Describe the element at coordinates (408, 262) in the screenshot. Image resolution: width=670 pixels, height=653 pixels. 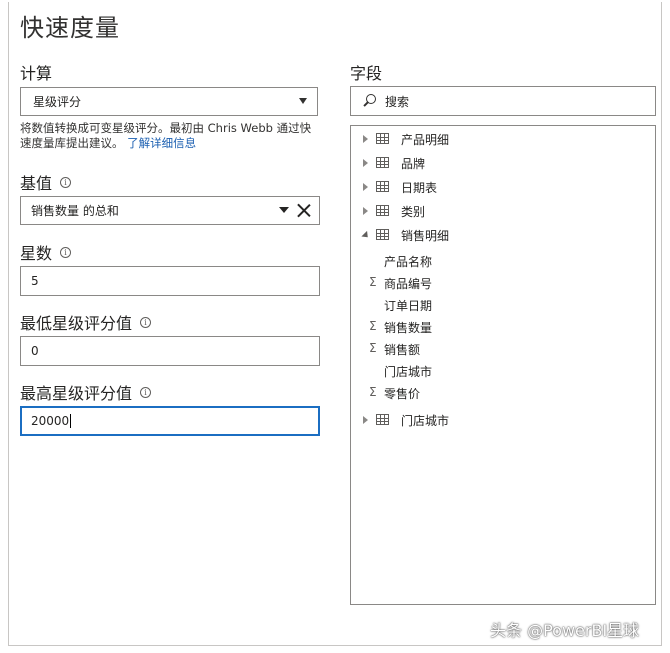
I see `field-label: 产品名称` at that location.